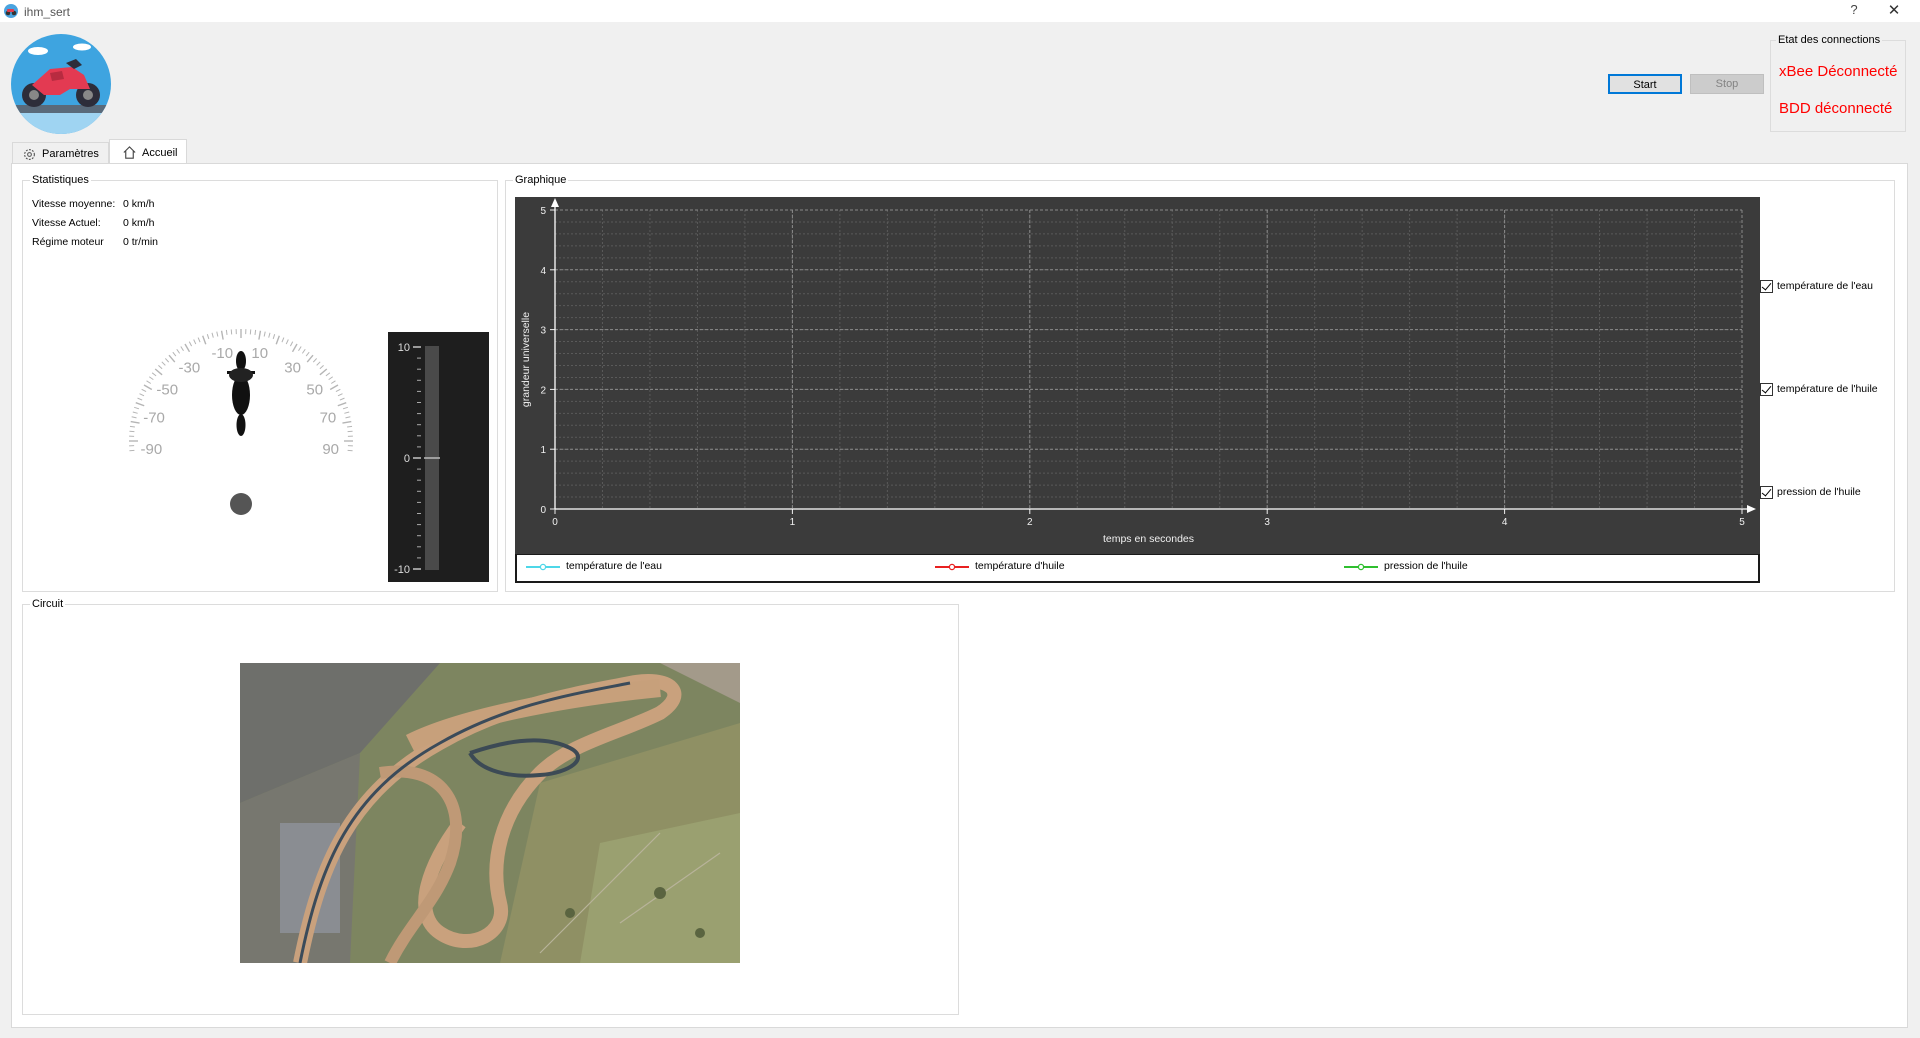 This screenshot has width=1920, height=1038. Describe the element at coordinates (241, 375) in the screenshot. I see `moto-rider` at that location.